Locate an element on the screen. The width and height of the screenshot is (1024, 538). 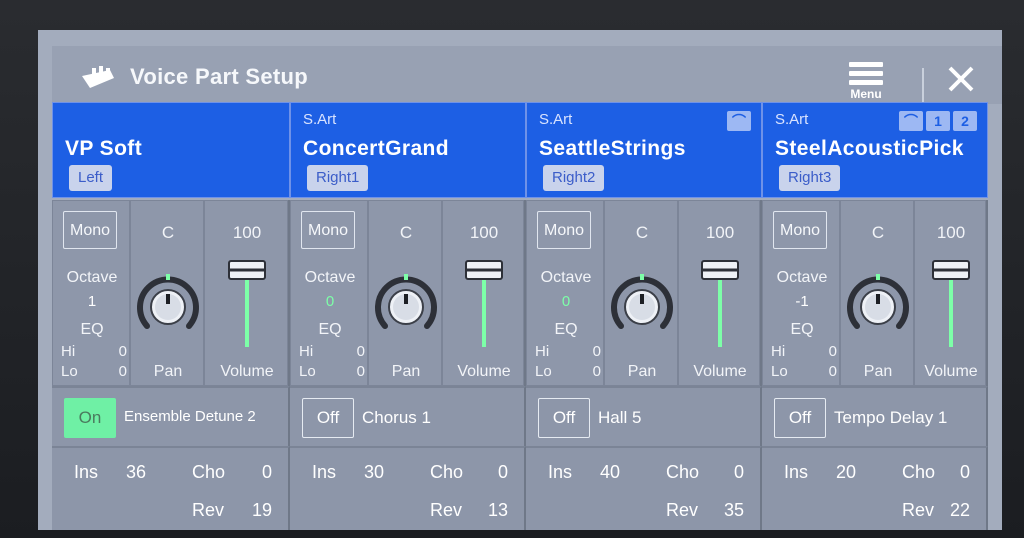
menu-button: Menu is located at coordinates (866, 81).